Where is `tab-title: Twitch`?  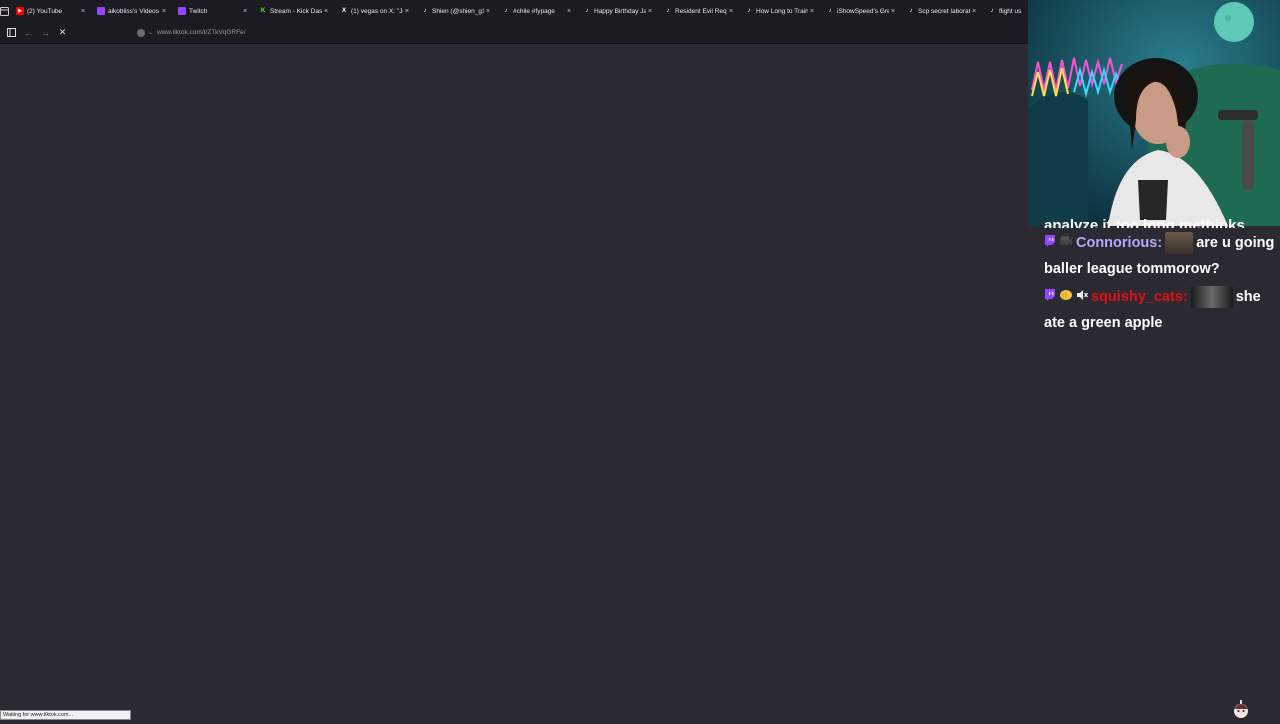 tab-title: Twitch is located at coordinates (198, 11).